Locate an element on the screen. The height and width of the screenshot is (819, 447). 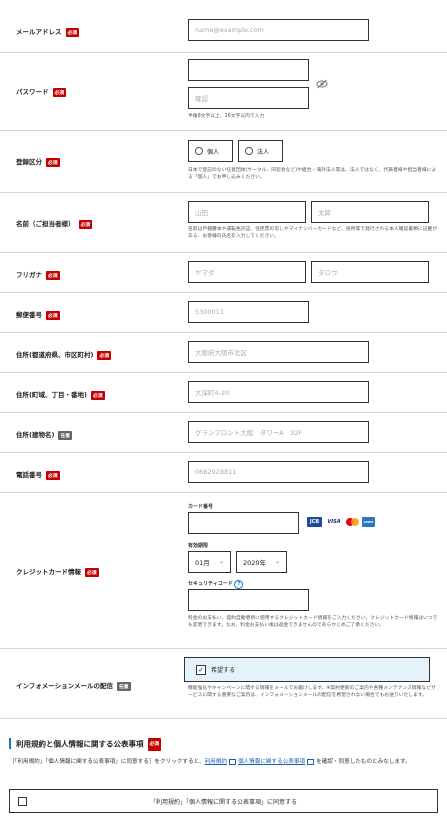
radio-label: 法人 is located at coordinates (263, 152).